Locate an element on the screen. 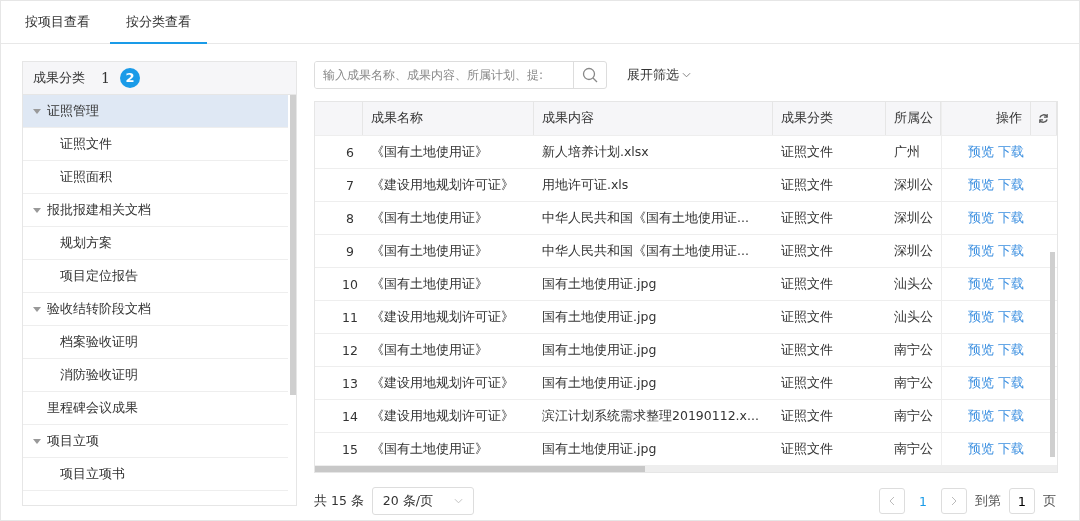 The height and width of the screenshot is (521, 1080). column-header: 成果内容 is located at coordinates (653, 118).